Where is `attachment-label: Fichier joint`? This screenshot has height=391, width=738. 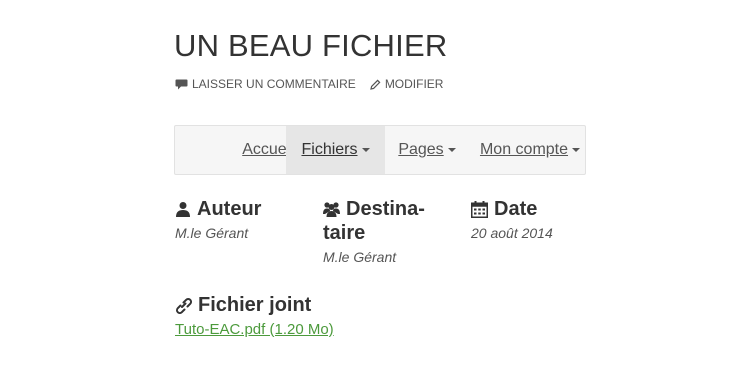
attachment-label: Fichier joint is located at coordinates (255, 305).